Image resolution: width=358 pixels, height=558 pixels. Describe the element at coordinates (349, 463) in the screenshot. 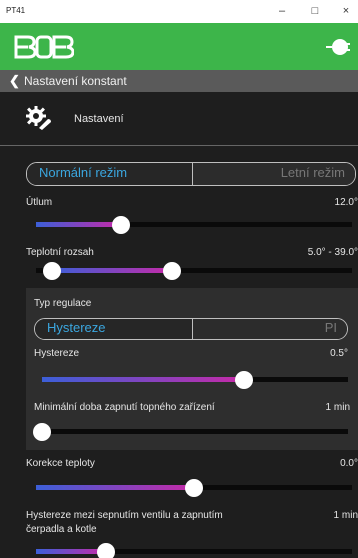

I see `korekce-value: 0.0°` at that location.